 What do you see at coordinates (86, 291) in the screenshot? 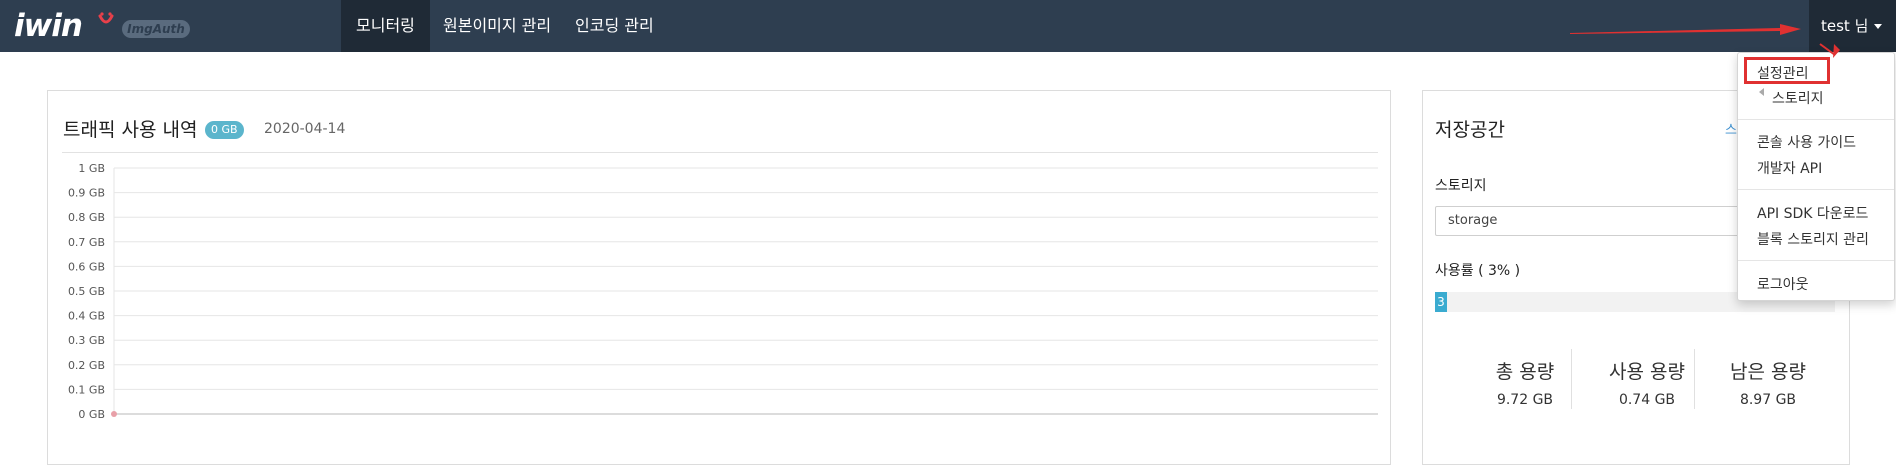
I see `y-tick-label: 0.5 GB` at bounding box center [86, 291].